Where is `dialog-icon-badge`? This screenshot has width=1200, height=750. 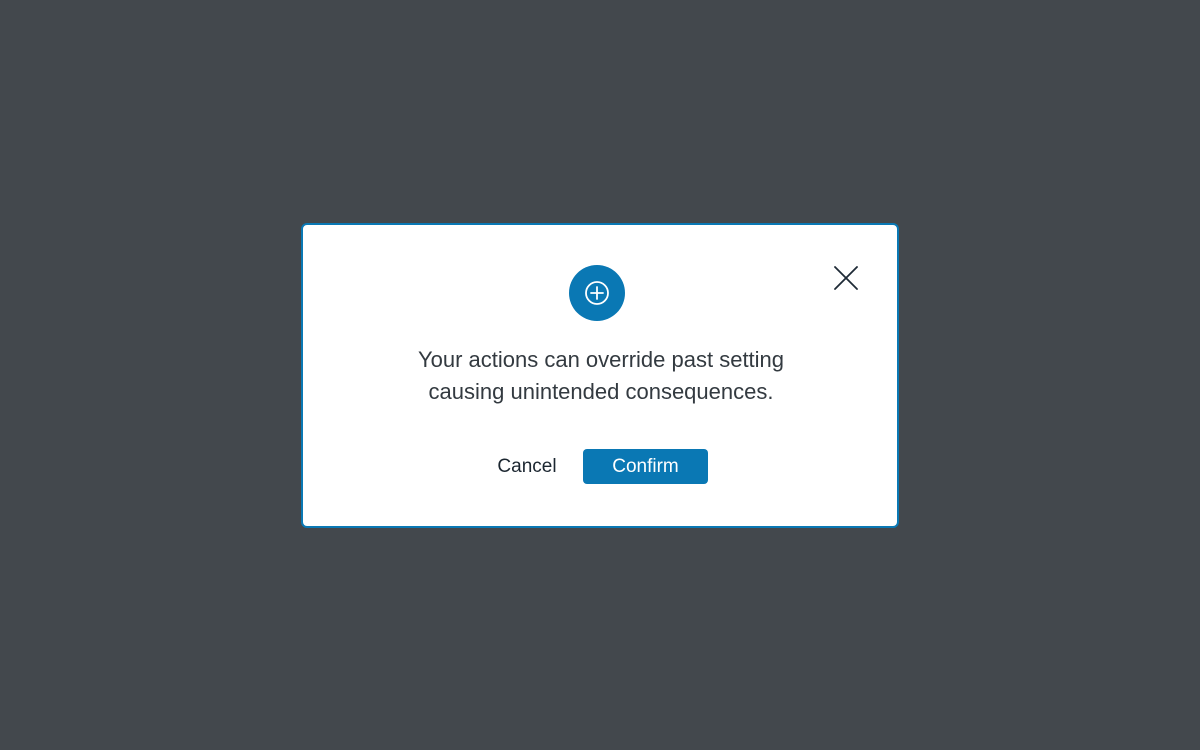
dialog-icon-badge is located at coordinates (597, 293).